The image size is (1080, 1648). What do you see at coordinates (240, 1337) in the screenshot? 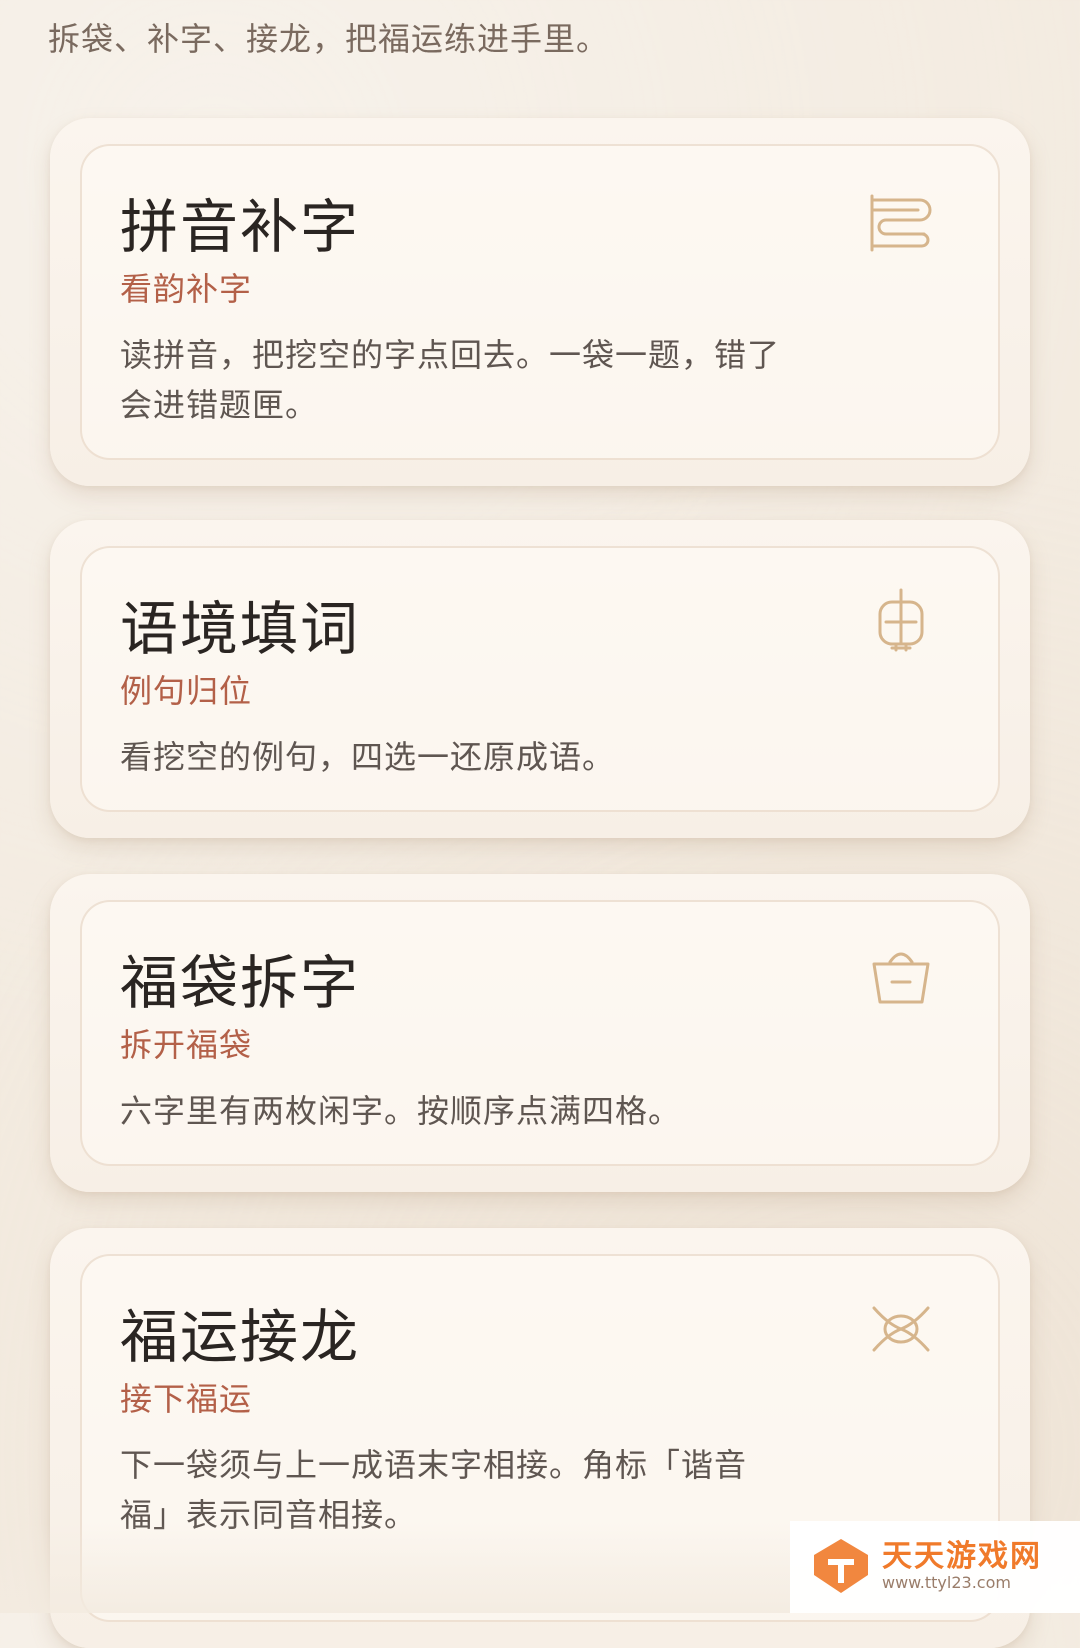
I see `card-title: 福运接龙` at bounding box center [240, 1337].